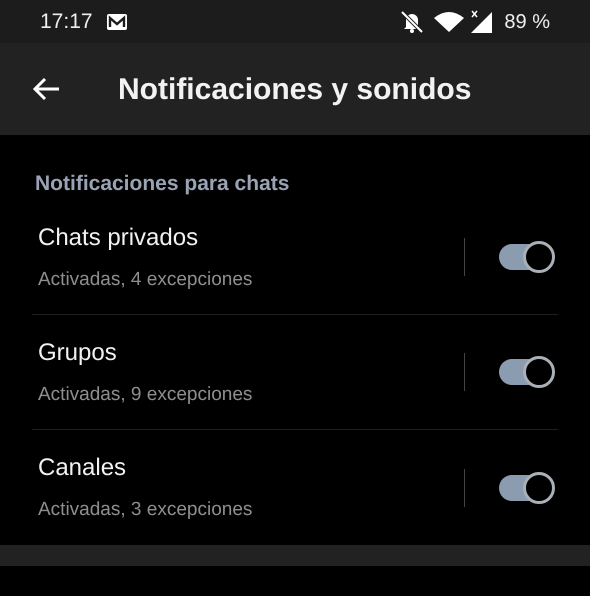 Image resolution: width=590 pixels, height=596 pixels. Describe the element at coordinates (146, 394) in the screenshot. I see `row-subtitle: Activadas, 9 excepciones` at that location.